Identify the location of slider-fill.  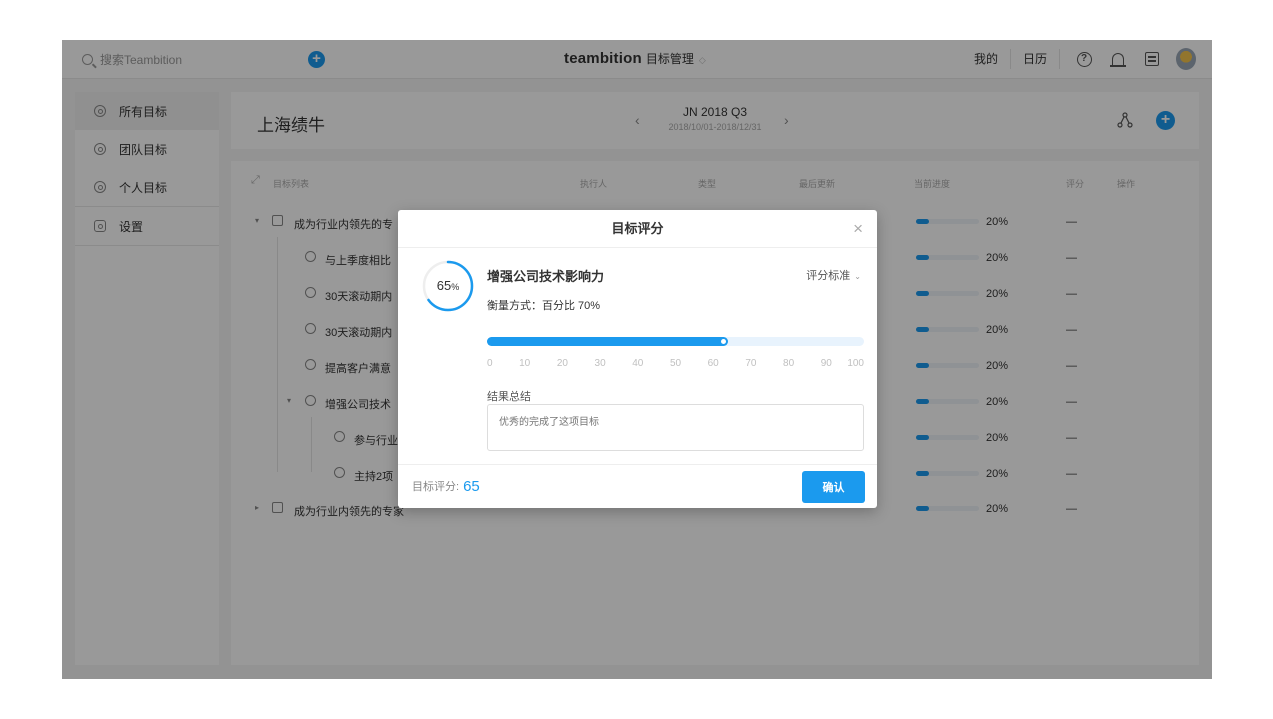
(608, 341).